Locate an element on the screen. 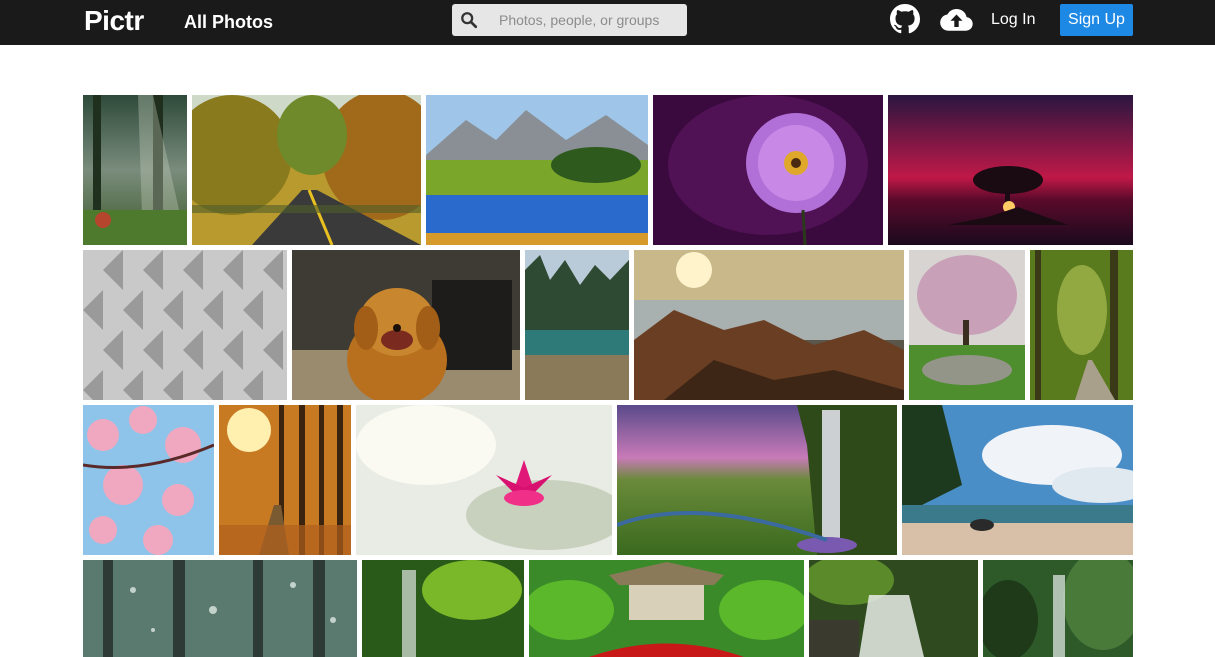 This screenshot has height=657, width=1215. photo-forest-lake is located at coordinates (577, 325).